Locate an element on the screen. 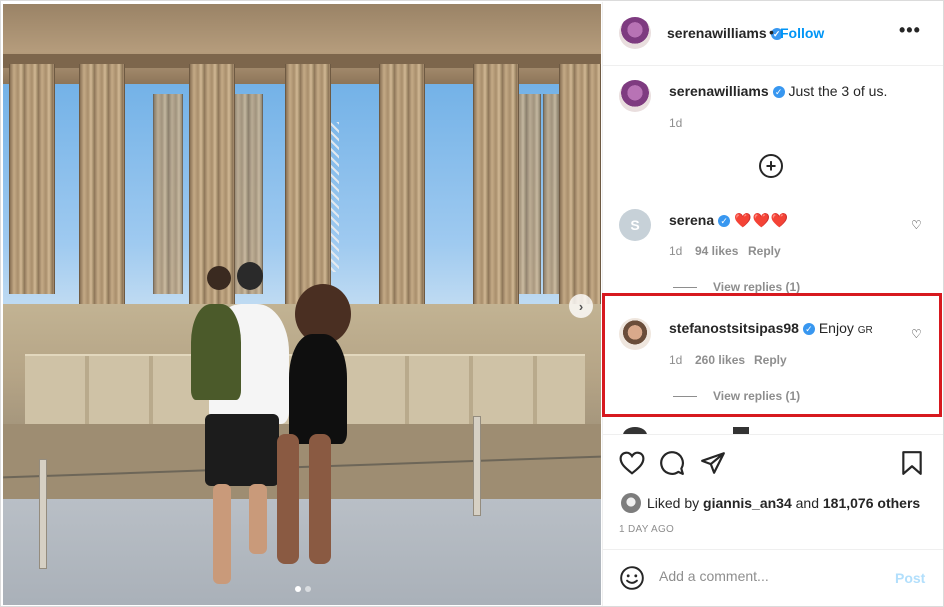 The height and width of the screenshot is (607, 944). likes-and: and is located at coordinates (807, 503).